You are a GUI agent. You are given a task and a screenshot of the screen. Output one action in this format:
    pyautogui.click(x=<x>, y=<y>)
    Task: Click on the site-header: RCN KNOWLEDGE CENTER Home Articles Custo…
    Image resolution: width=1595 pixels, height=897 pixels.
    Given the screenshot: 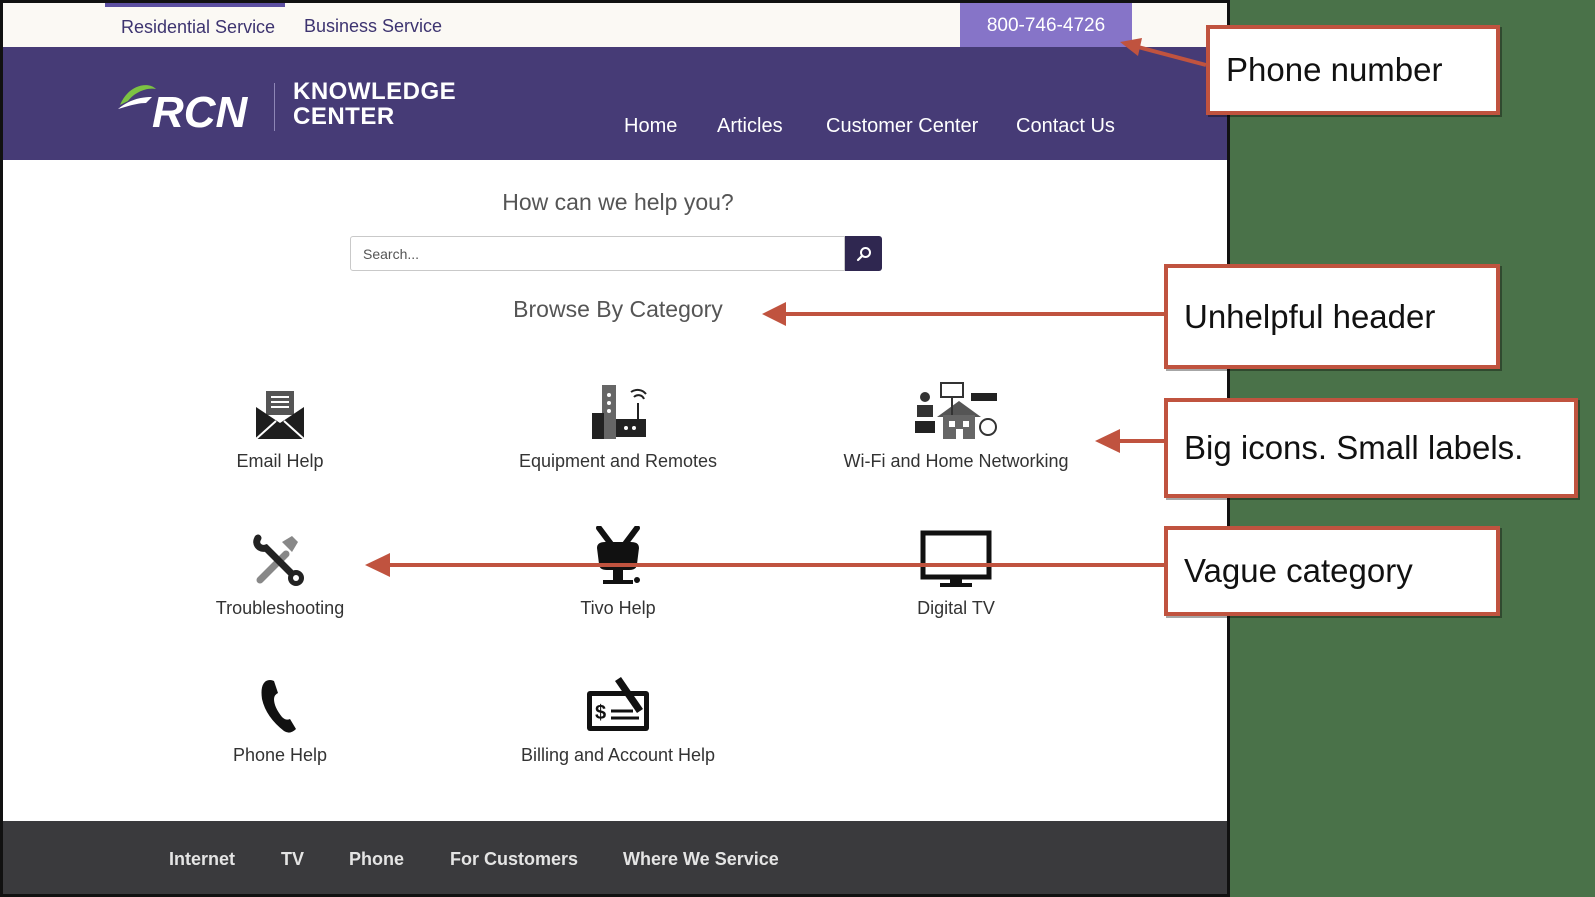 What is the action you would take?
    pyautogui.click(x=615, y=103)
    